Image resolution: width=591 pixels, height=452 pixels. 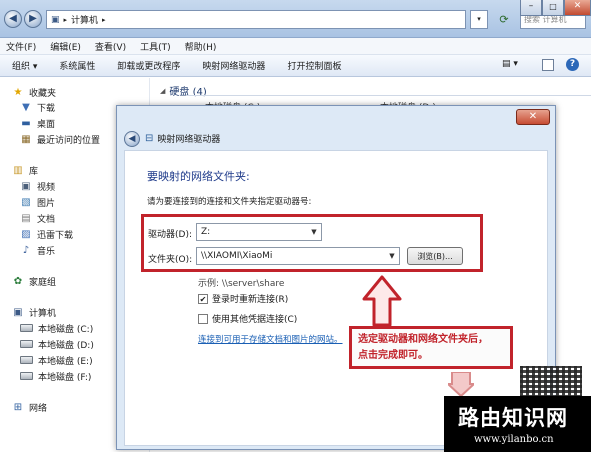 What do you see at coordinates (510, 64) in the screenshot?
I see `view-options-icon: ▤ ▾` at bounding box center [510, 64].